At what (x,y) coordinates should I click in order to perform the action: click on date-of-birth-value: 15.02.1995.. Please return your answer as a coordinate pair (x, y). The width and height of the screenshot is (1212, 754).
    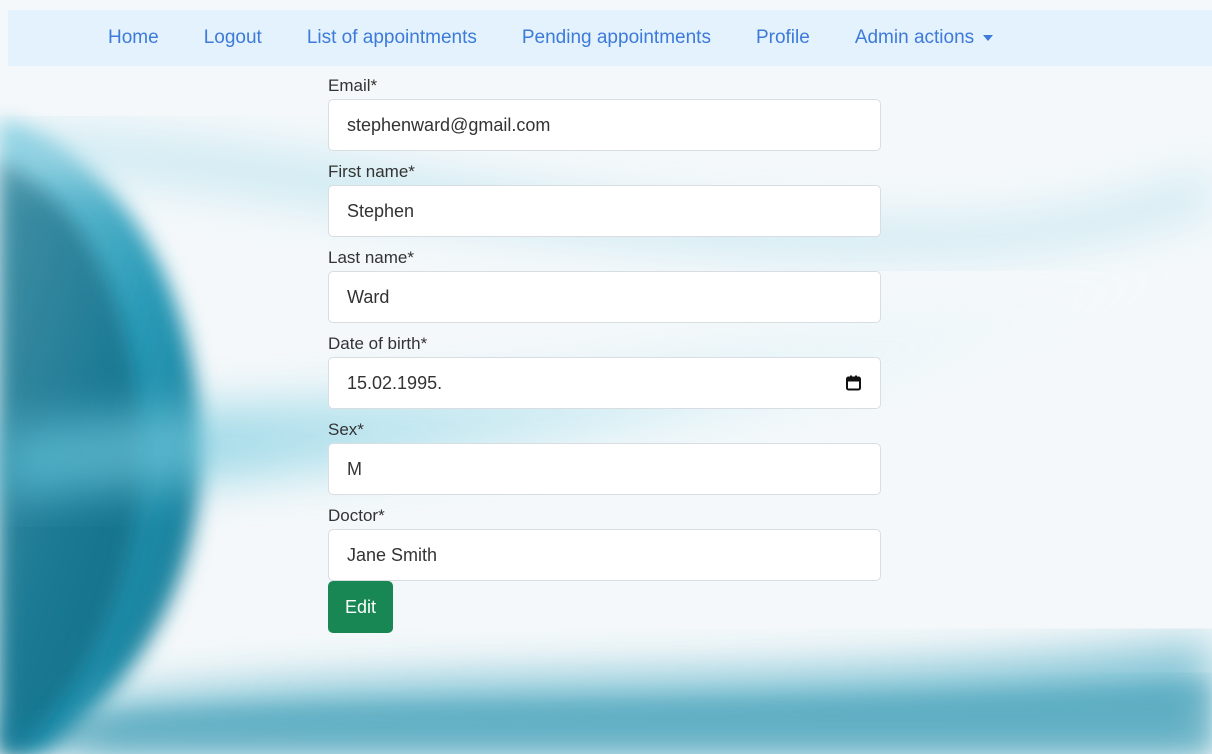
    Looking at the image, I should click on (395, 382).